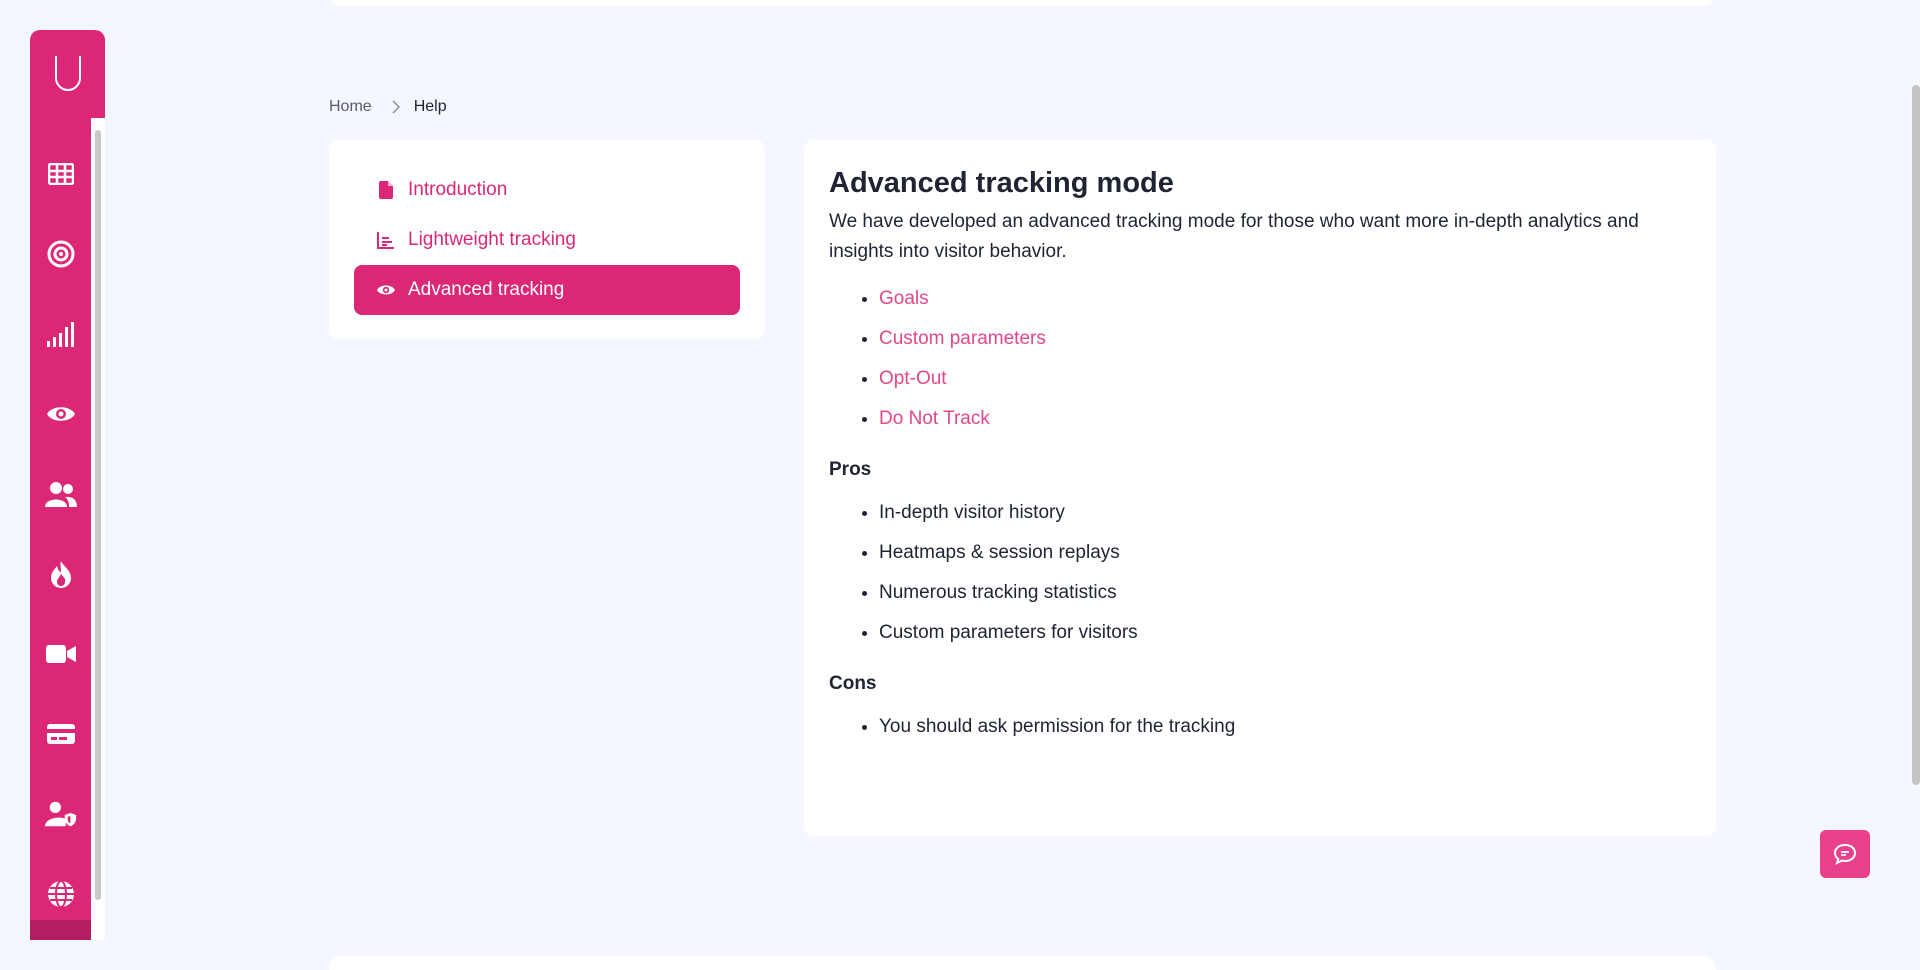 This screenshot has width=1920, height=970. What do you see at coordinates (430, 106) in the screenshot?
I see `breadcrumb-current: Help` at bounding box center [430, 106].